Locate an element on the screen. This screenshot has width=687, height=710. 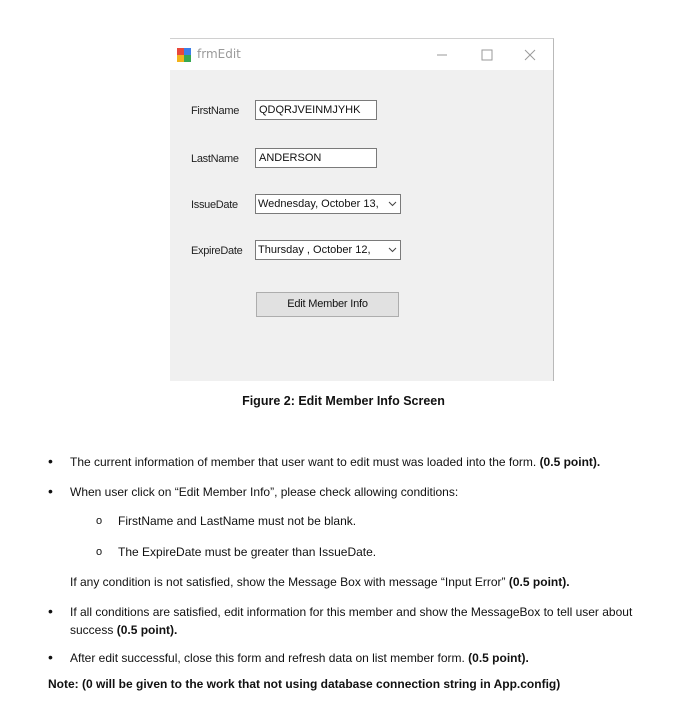
figure-caption: Figure 2: Edit Member Info Screen is located at coordinates (343, 401).